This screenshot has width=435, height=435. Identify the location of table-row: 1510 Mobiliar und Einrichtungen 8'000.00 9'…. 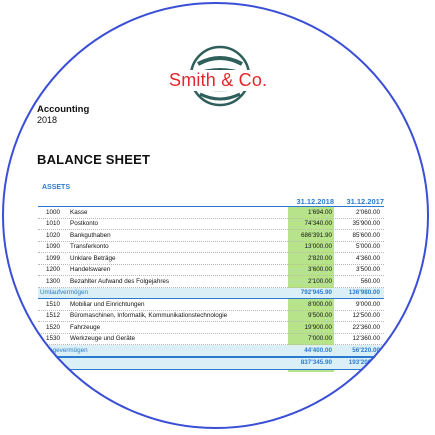
(211, 305).